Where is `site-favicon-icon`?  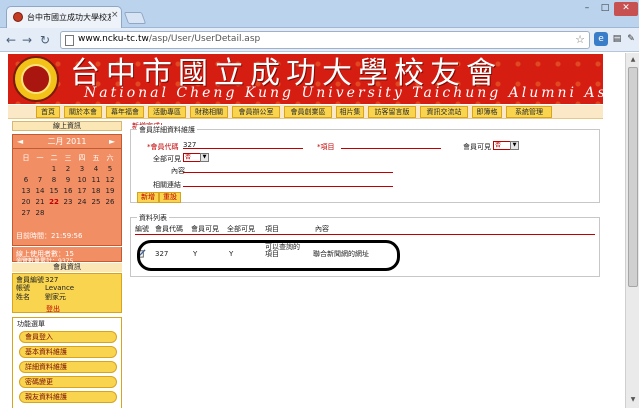 site-favicon-icon is located at coordinates (18, 17).